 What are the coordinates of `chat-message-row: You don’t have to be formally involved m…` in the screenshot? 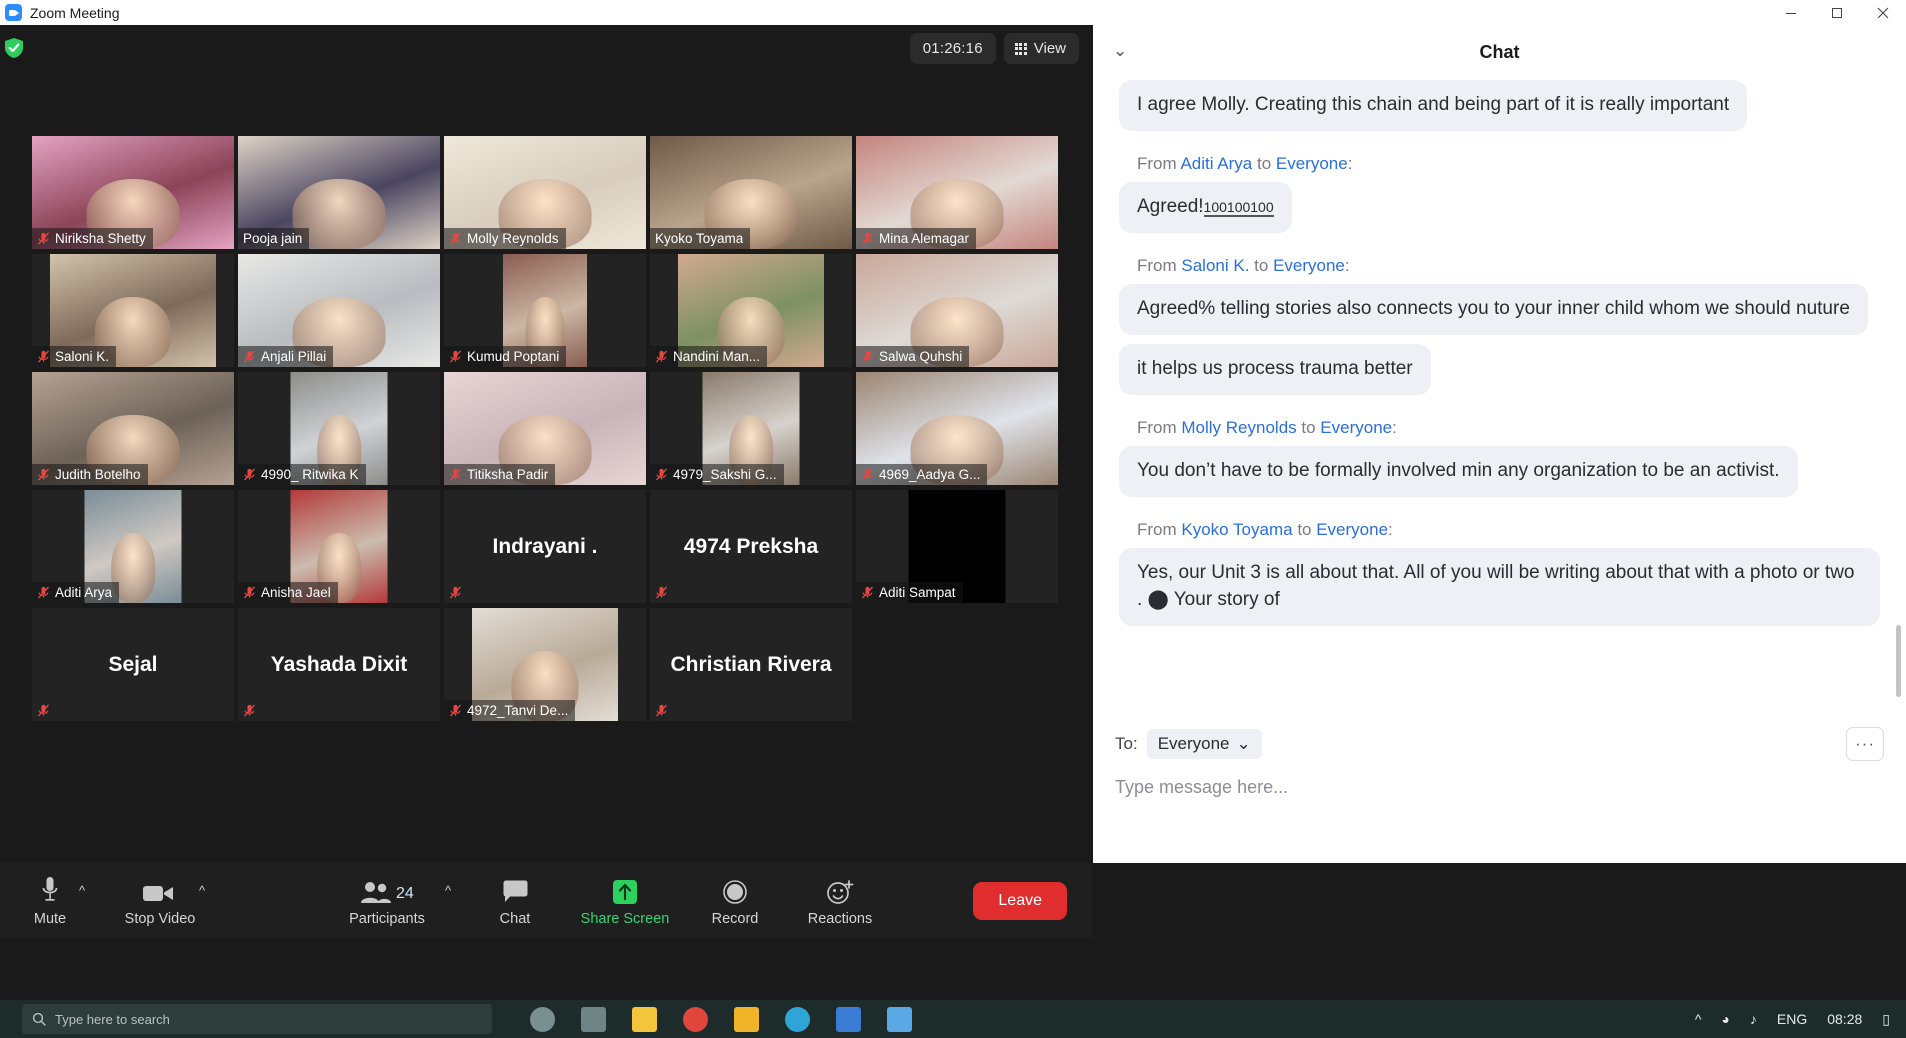 It's located at (1499, 475).